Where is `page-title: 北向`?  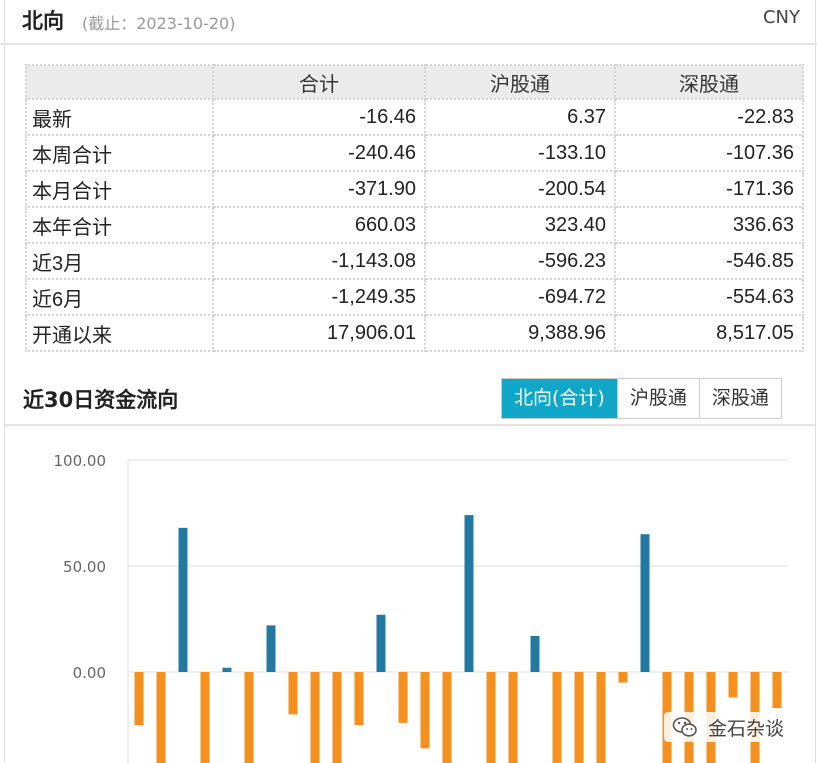
page-title: 北向 is located at coordinates (43, 21).